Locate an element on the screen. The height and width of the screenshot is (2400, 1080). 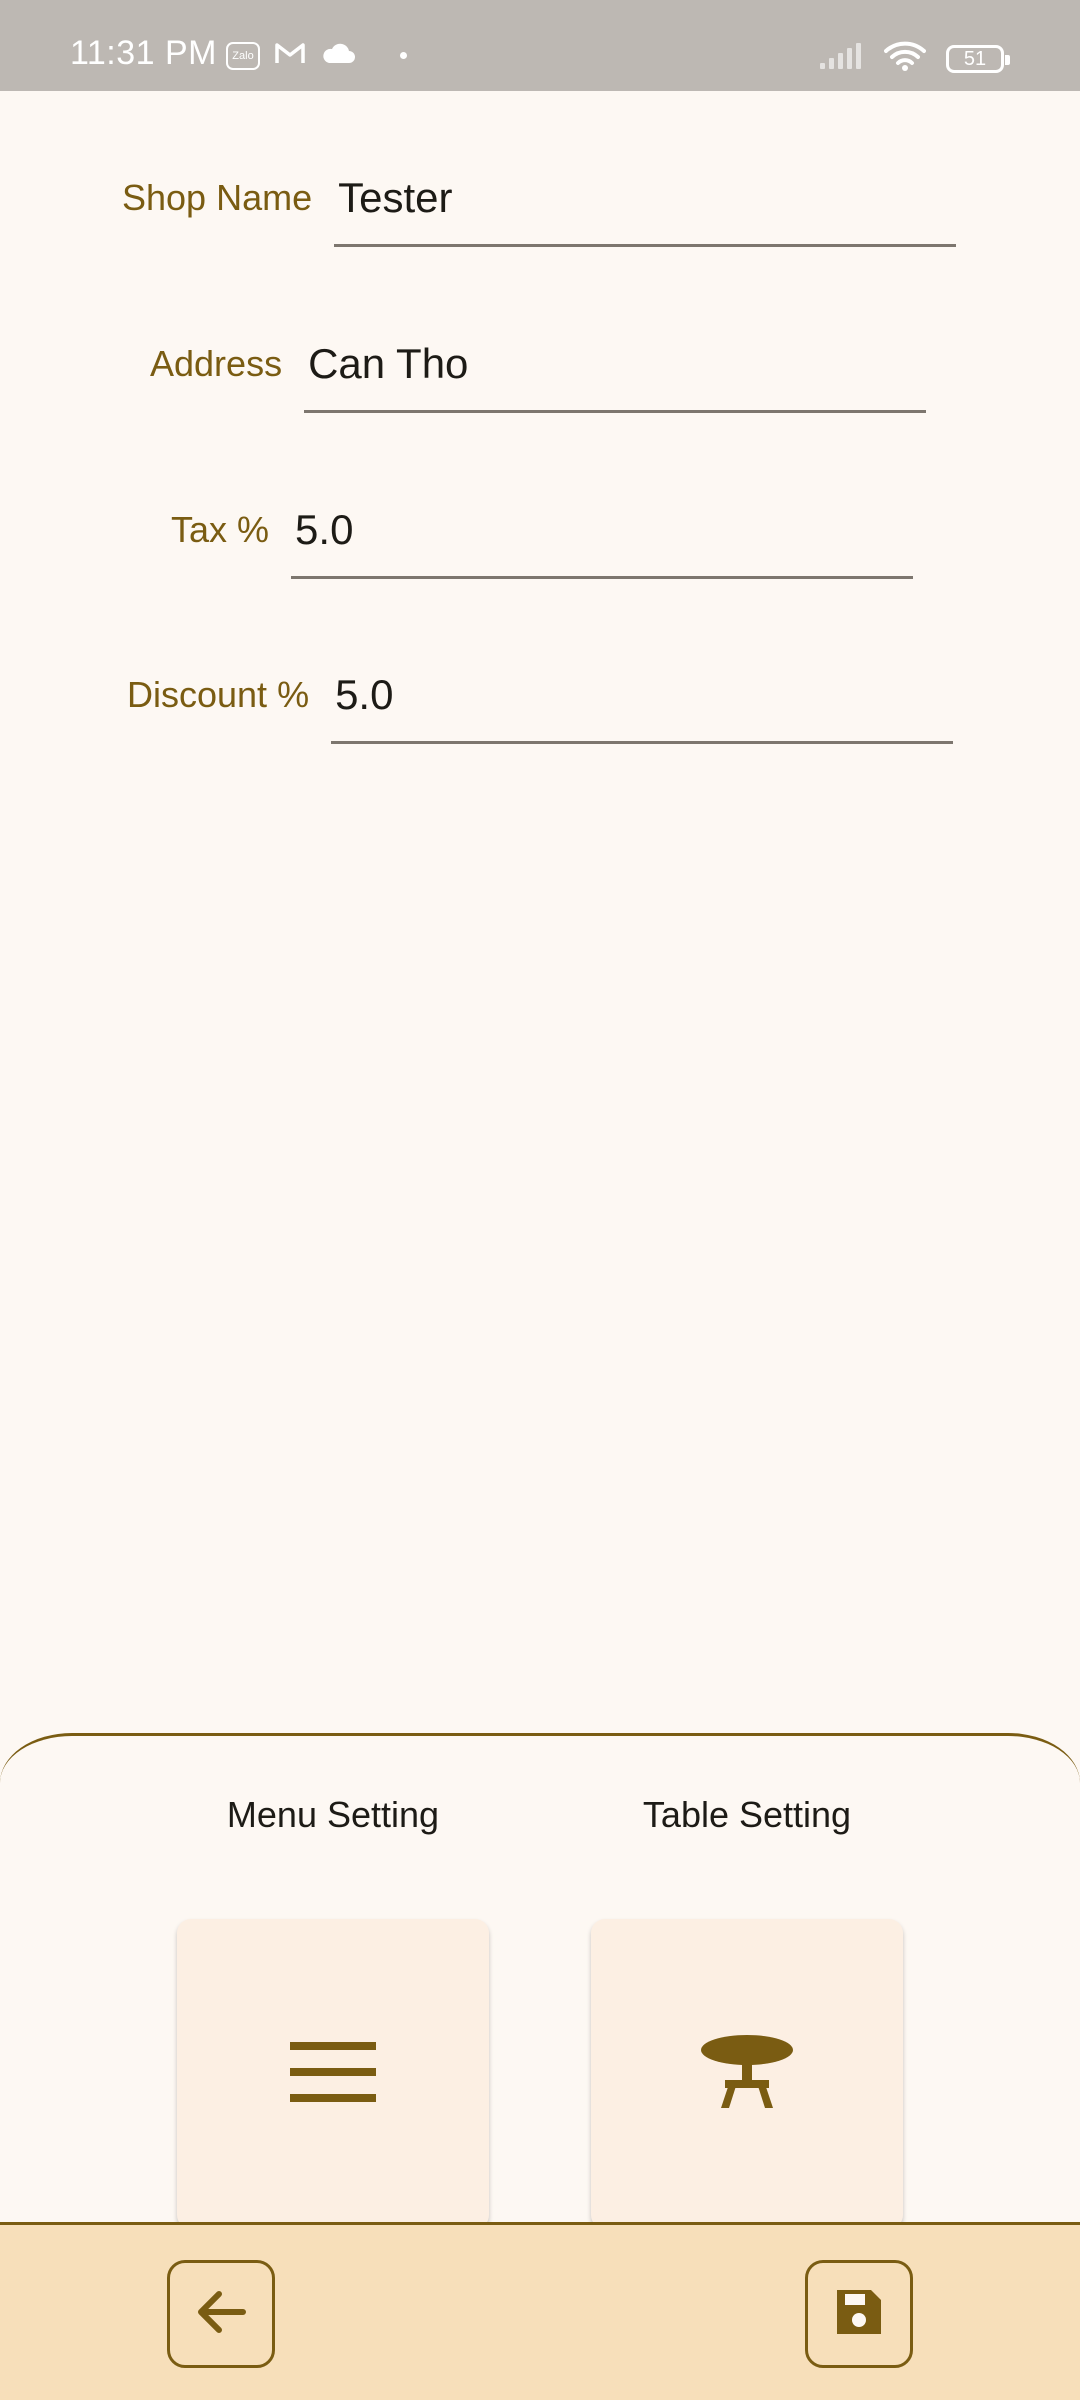
status-time: 11:31 PM is located at coordinates (144, 53).